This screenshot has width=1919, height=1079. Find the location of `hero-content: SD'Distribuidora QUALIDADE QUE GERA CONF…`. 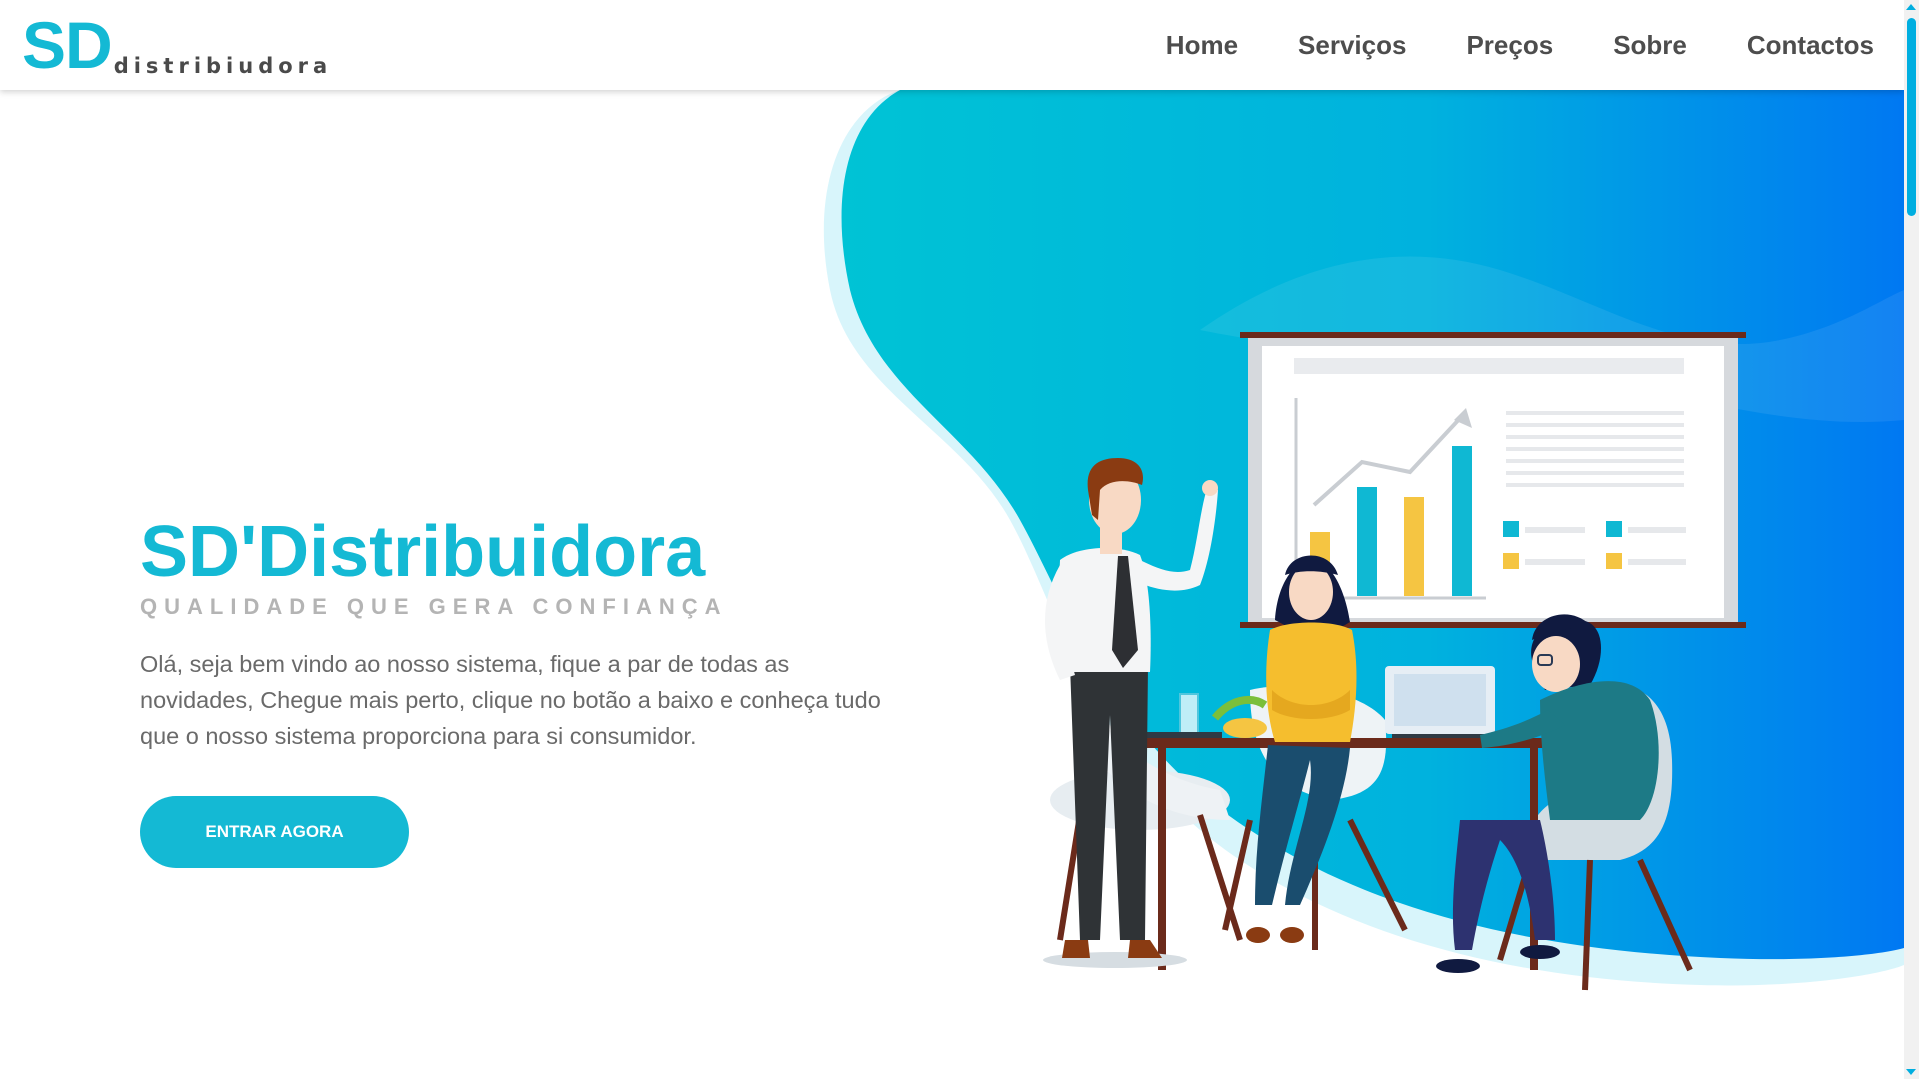

hero-content: SD'Distribuidora QUALIDADE QUE GERA CONF… is located at coordinates (520, 632).